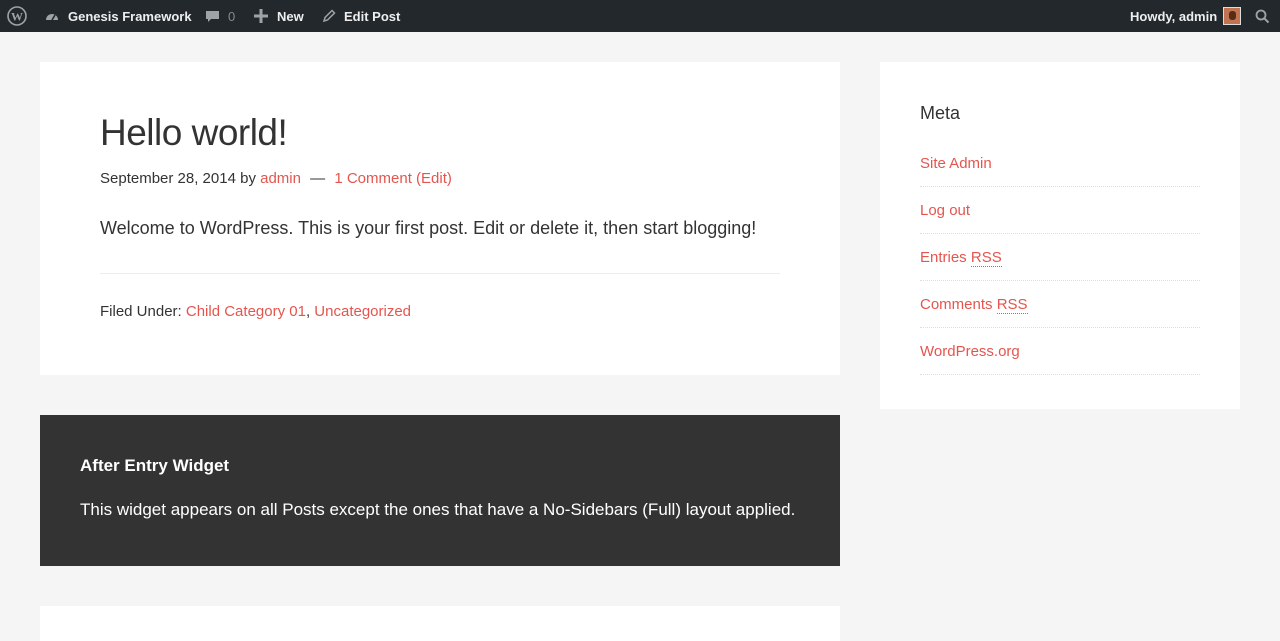 This screenshot has width=1280, height=641. Describe the element at coordinates (1060, 210) in the screenshot. I see `meta-item-log-out: Log out` at that location.